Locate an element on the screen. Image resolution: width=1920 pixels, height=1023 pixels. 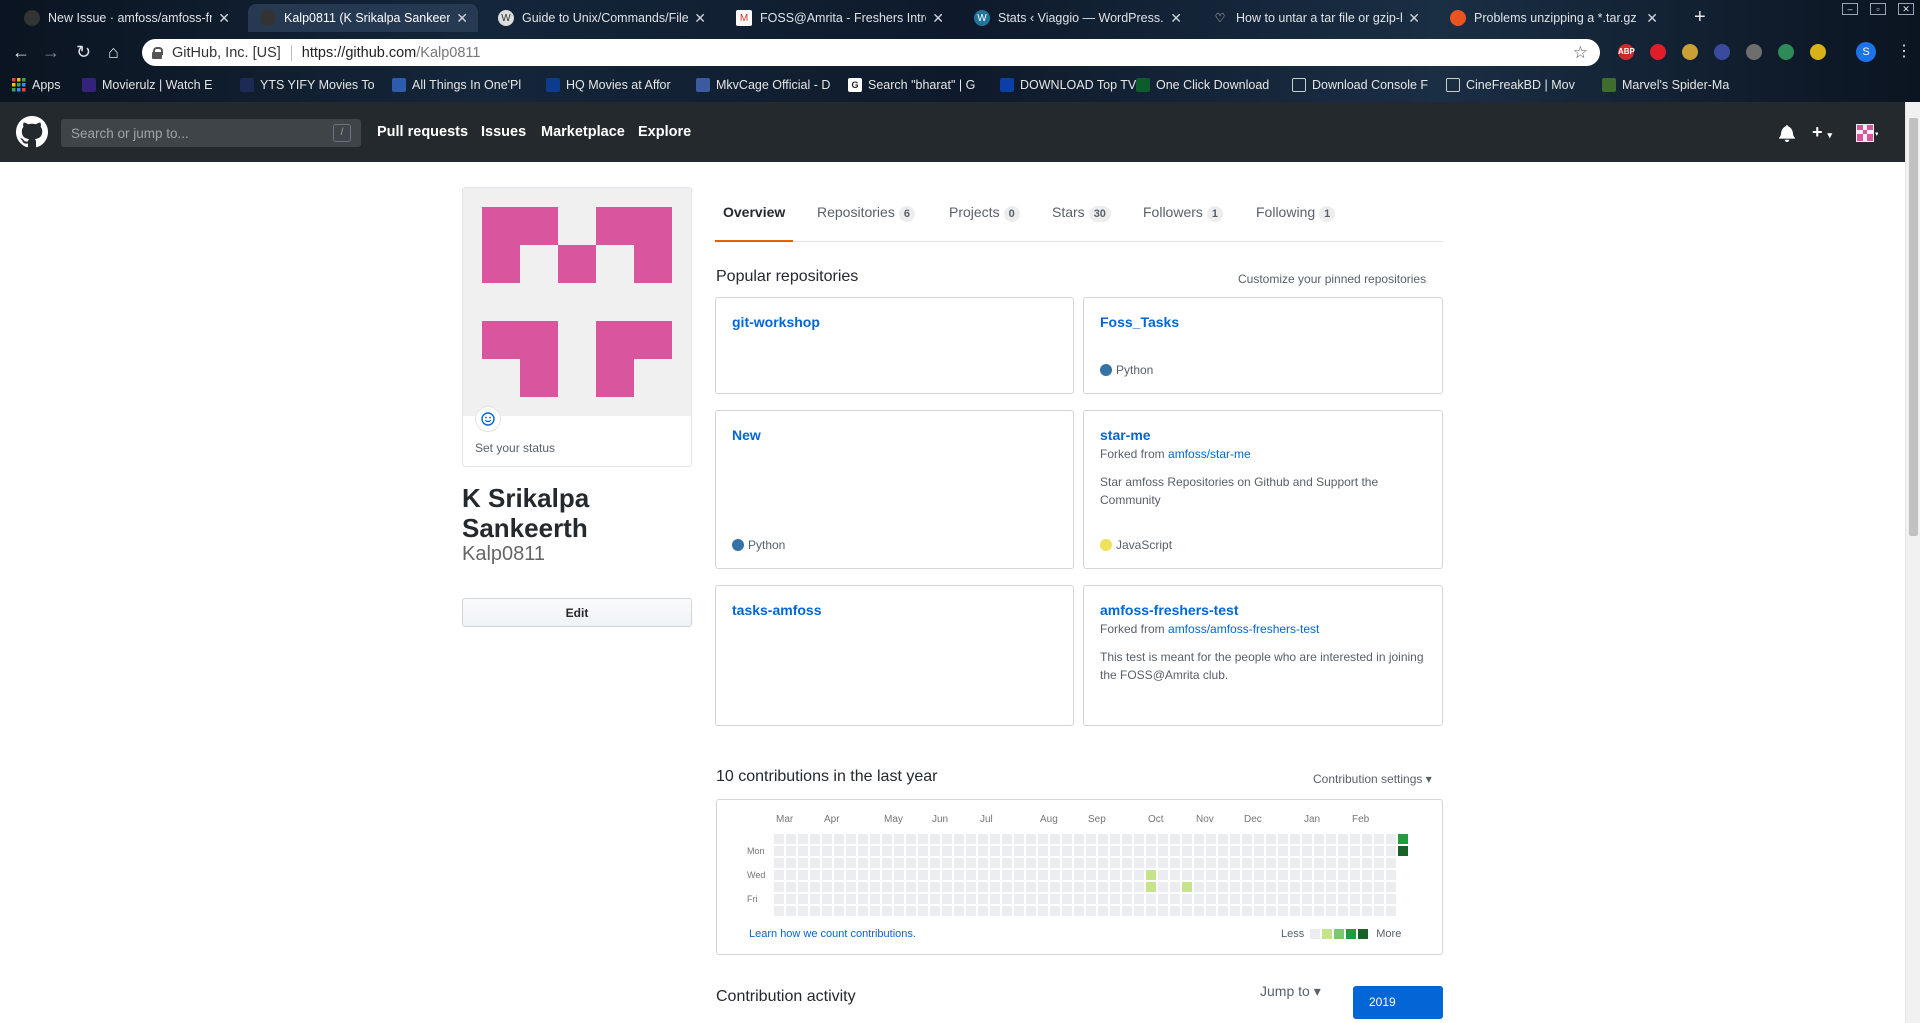
repo-name-link: star-me is located at coordinates (1263, 435).